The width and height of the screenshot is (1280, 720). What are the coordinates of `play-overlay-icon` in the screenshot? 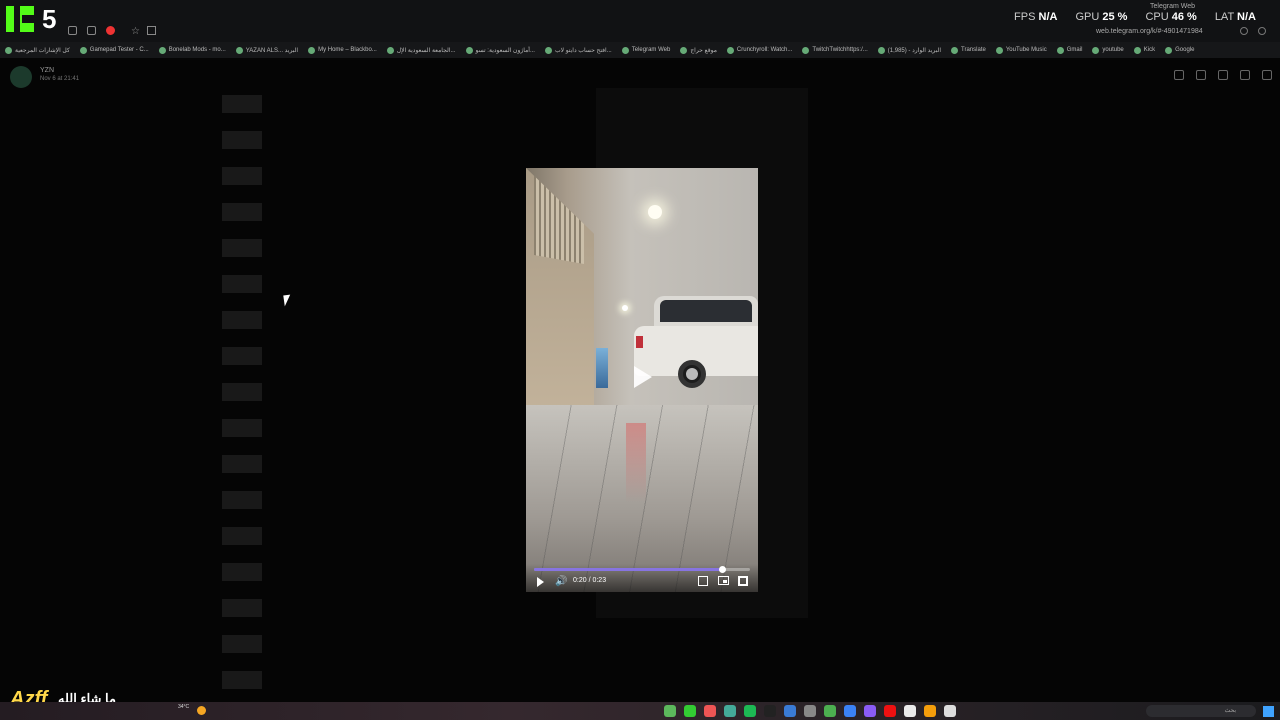 It's located at (643, 377).